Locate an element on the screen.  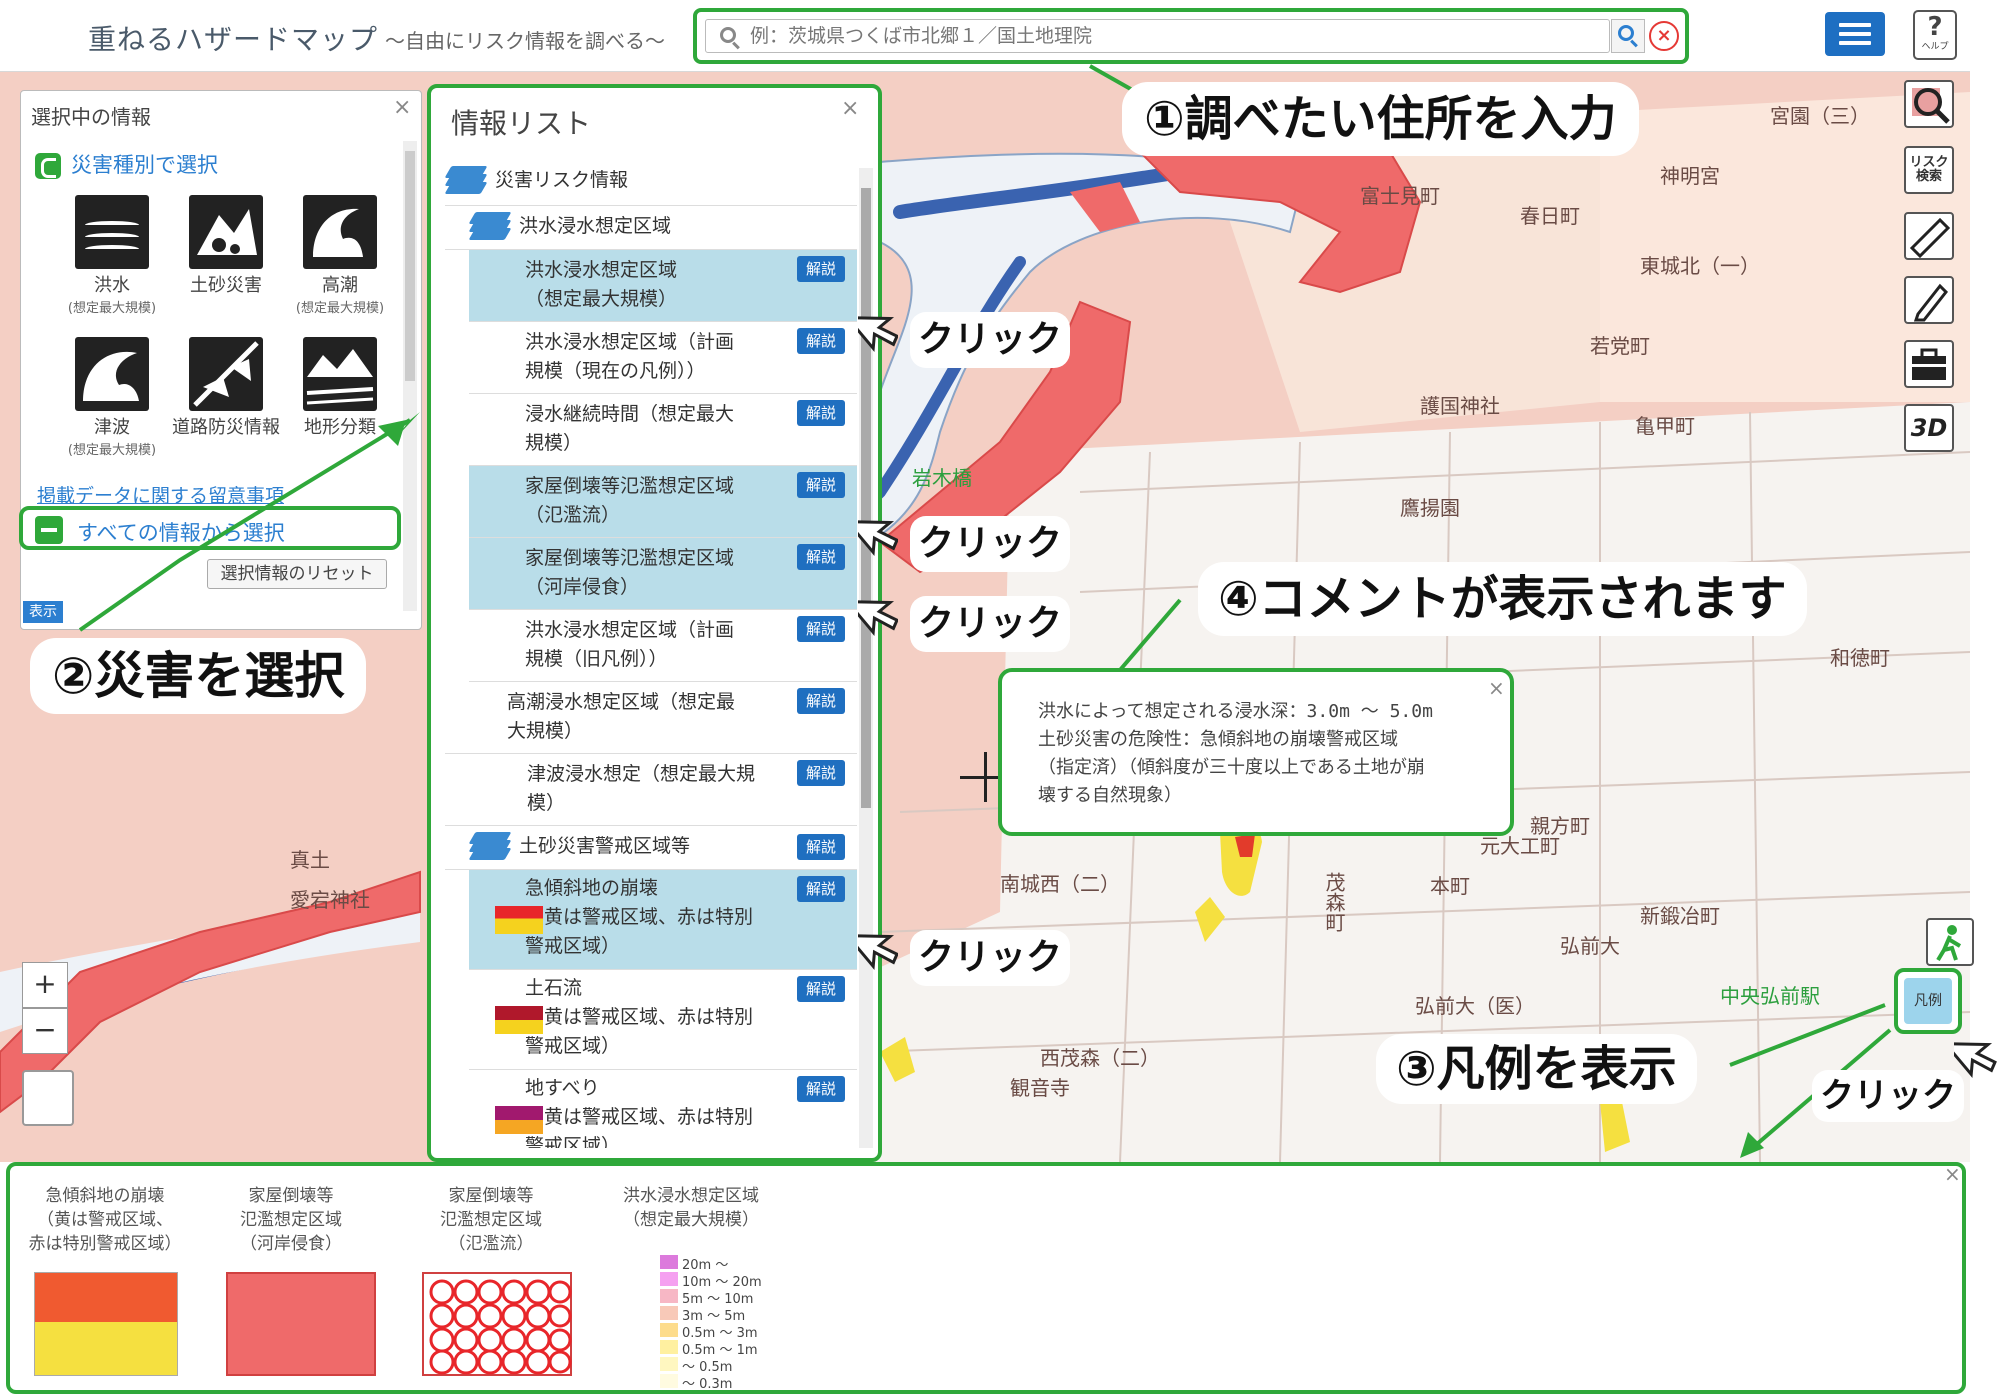
search-input is located at coordinates (1150, 36).